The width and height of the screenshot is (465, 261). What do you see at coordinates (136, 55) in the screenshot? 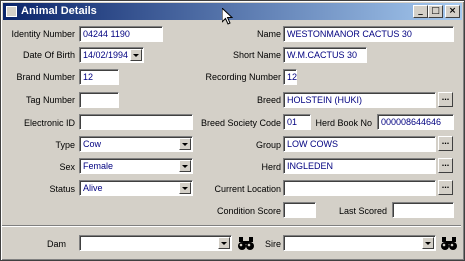
I see `date-dropdown-icon` at bounding box center [136, 55].